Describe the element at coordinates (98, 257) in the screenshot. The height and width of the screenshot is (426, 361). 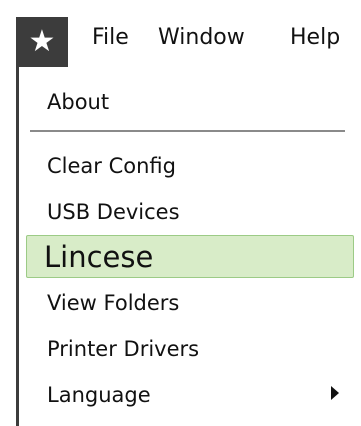
I see `menu-item-lincese: Lincese` at that location.